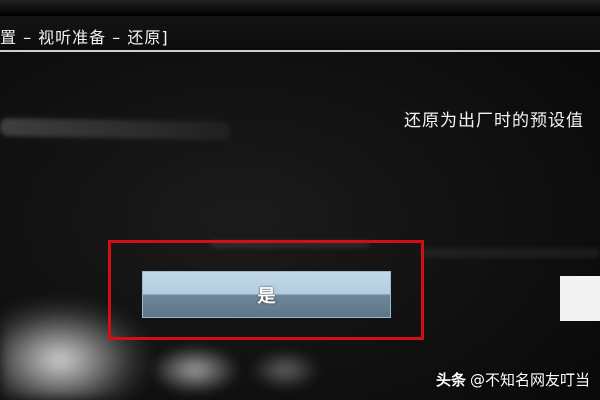 The width and height of the screenshot is (600, 400). I want to click on confirm-button: 是, so click(266, 294).